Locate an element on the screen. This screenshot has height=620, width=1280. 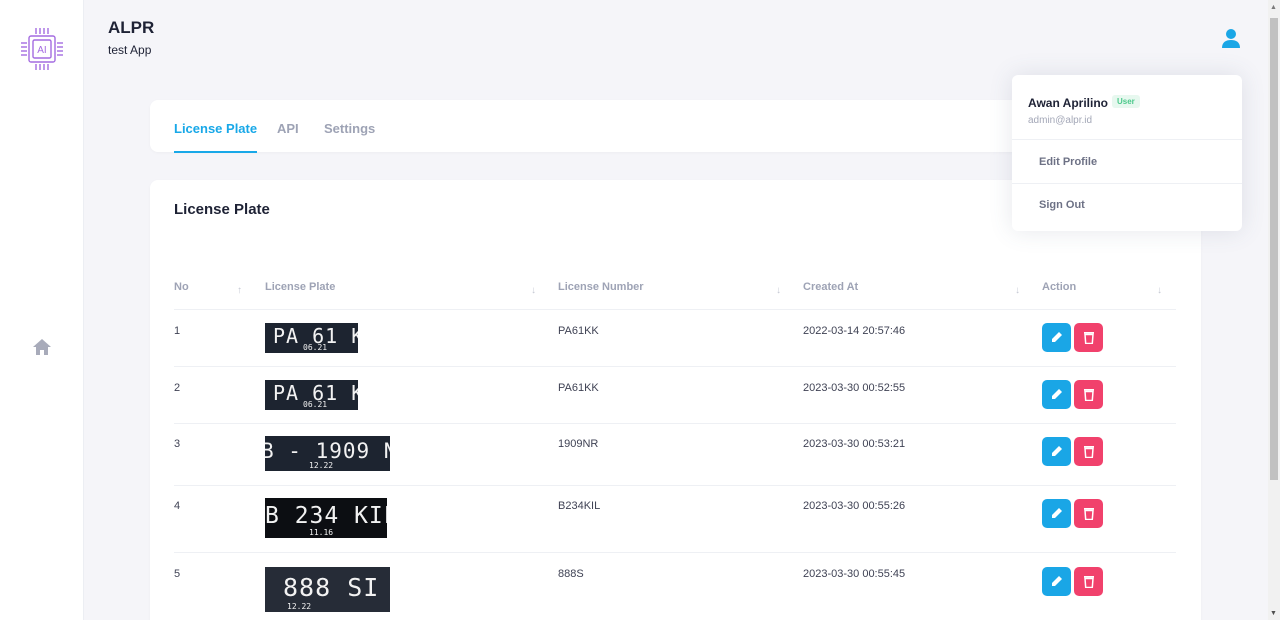
license-number: 1909NR is located at coordinates (578, 444).